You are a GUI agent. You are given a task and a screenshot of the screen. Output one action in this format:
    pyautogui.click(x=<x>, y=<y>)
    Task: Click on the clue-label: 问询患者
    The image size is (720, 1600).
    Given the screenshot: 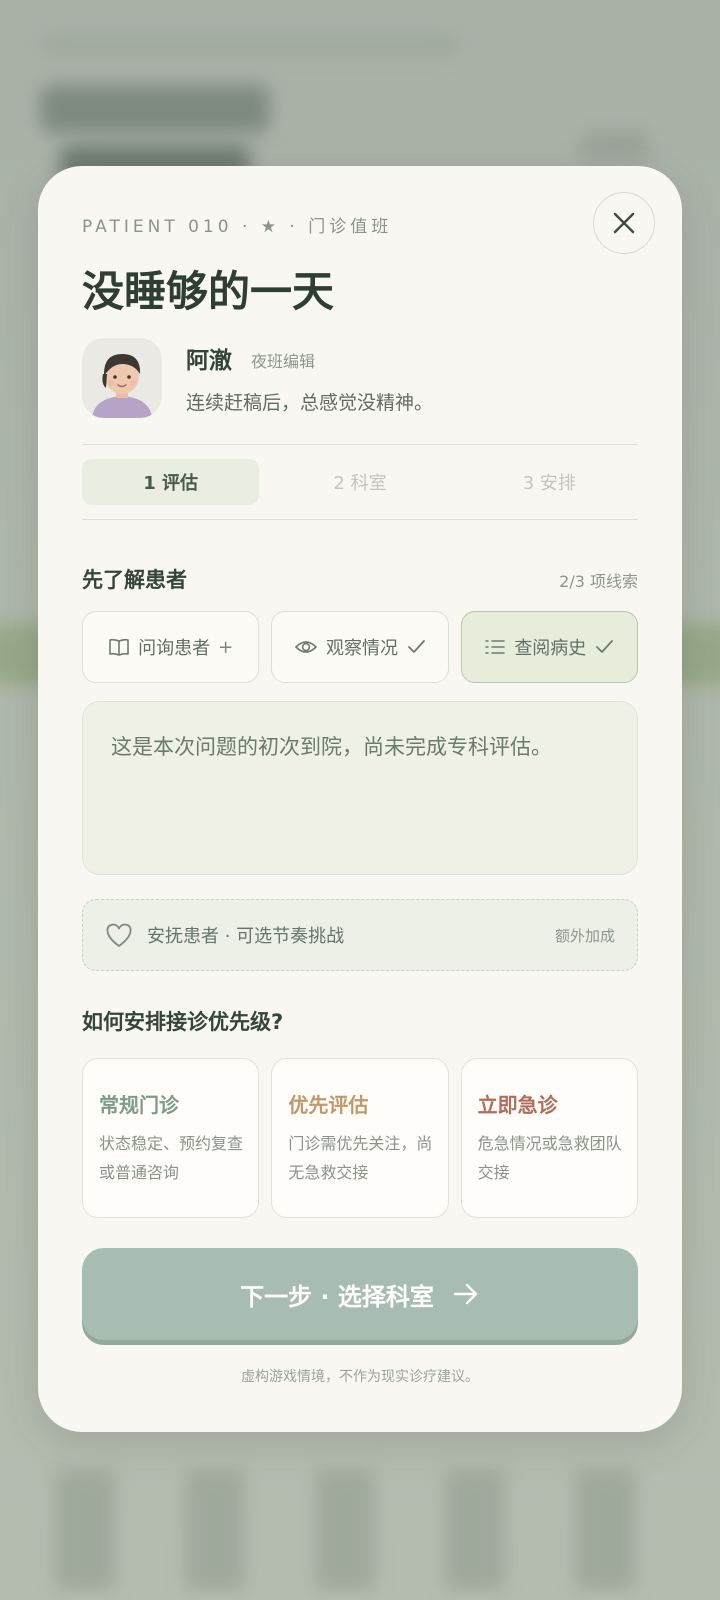 What is the action you would take?
    pyautogui.click(x=174, y=648)
    